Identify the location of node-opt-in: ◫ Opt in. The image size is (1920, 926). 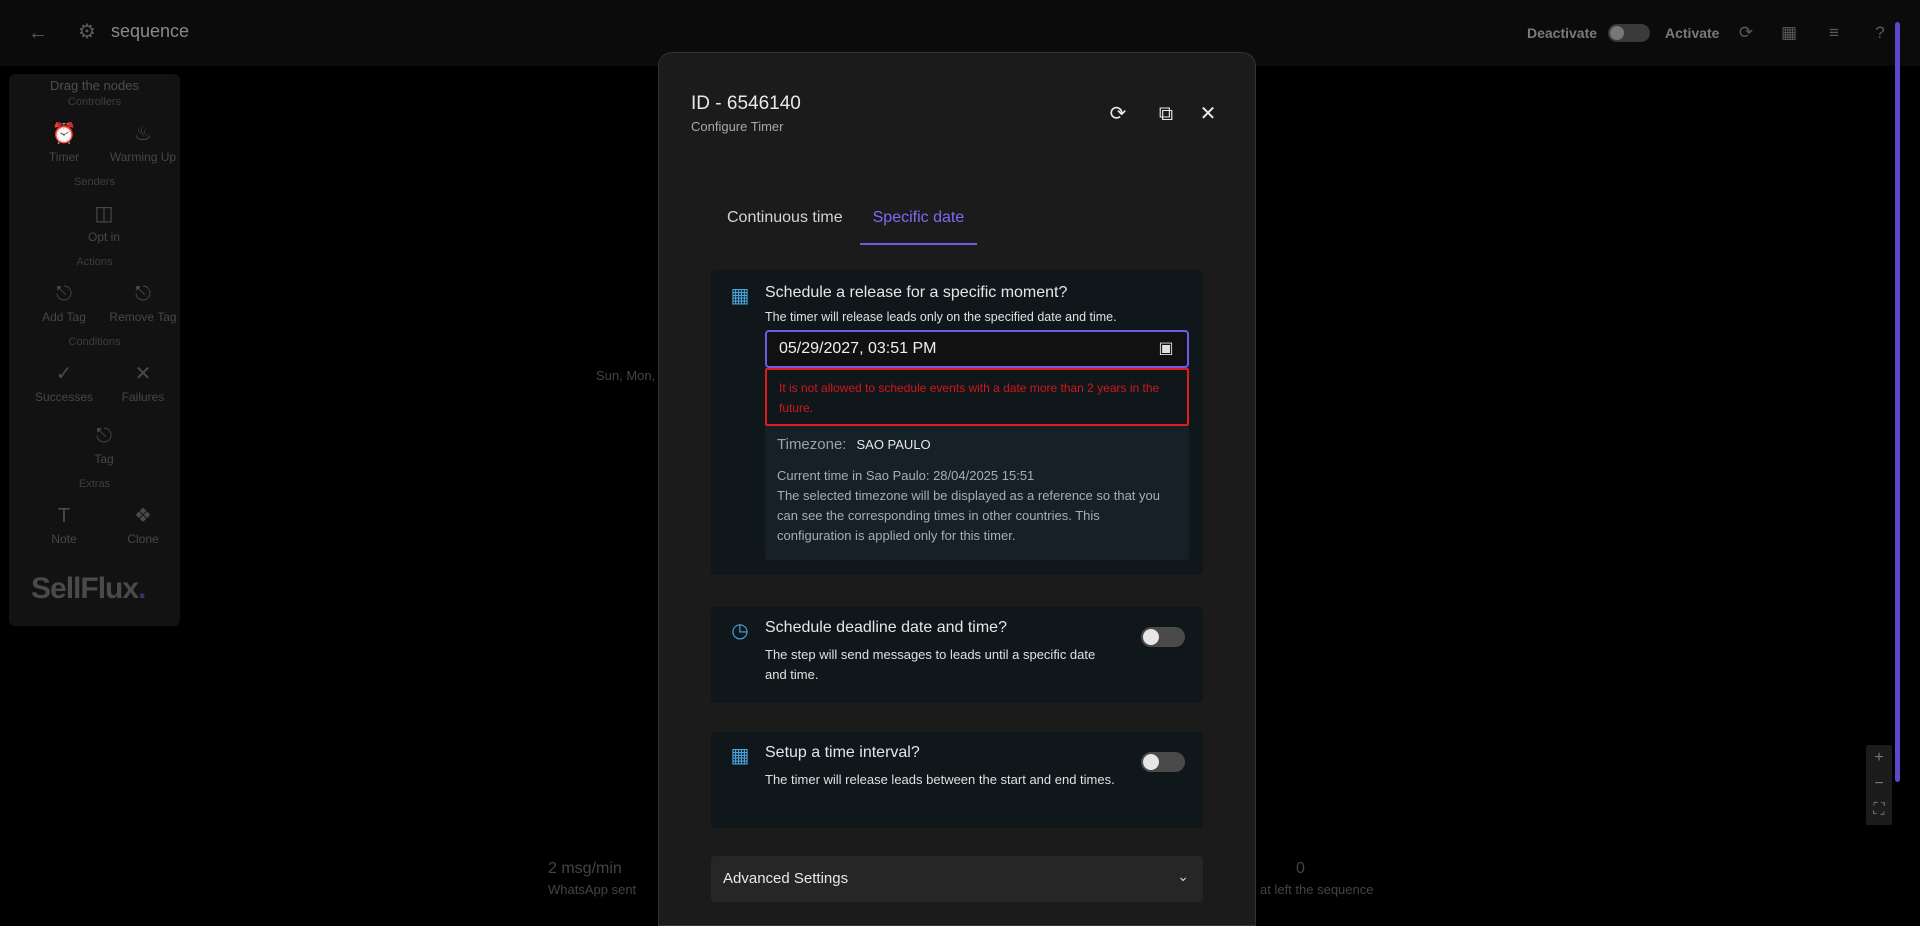
(104, 223).